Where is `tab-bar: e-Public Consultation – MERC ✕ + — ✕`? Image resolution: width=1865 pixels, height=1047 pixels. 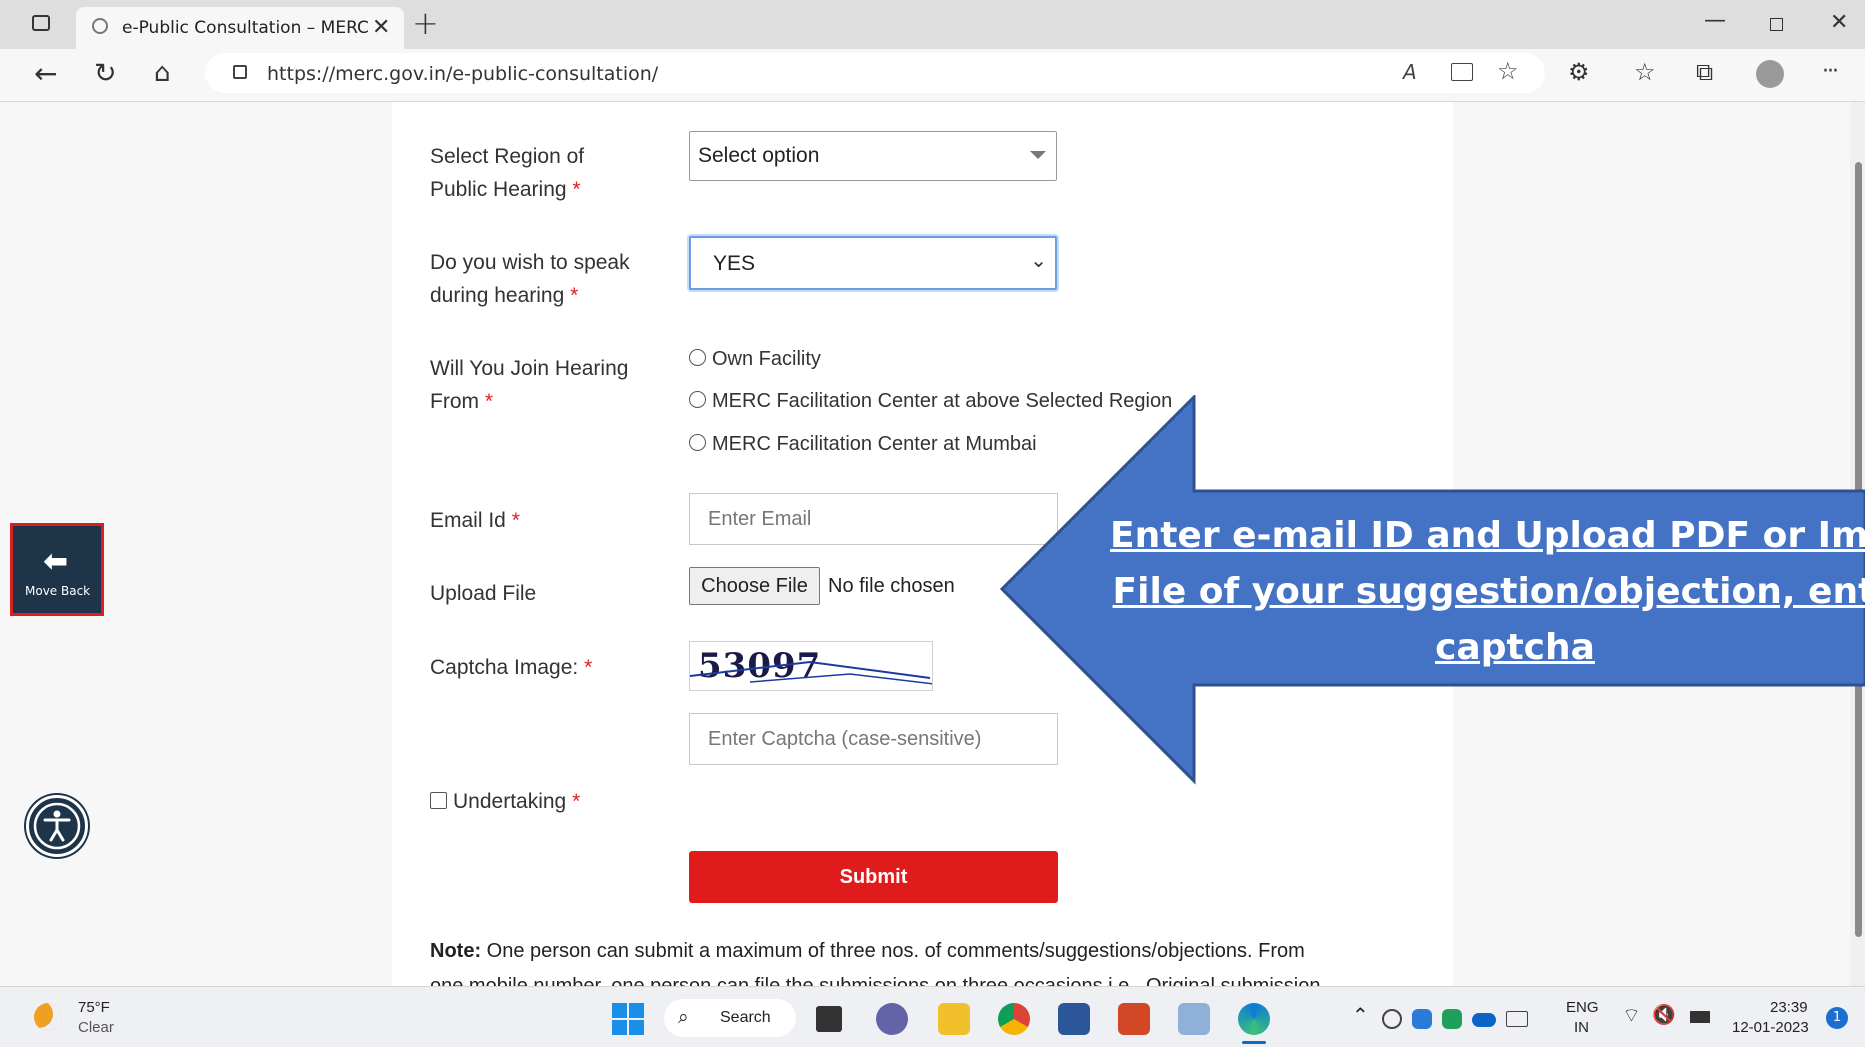 tab-bar: e-Public Consultation – MERC ✕ + — ✕ is located at coordinates (932, 24).